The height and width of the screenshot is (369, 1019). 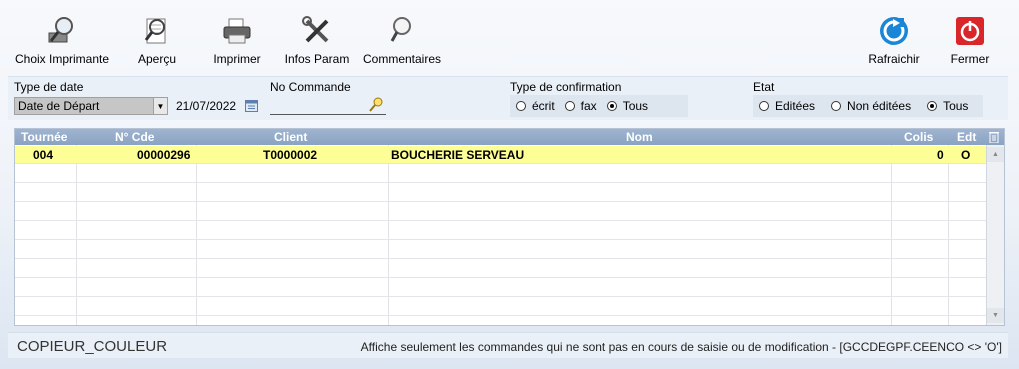 What do you see at coordinates (995, 235) in the screenshot?
I see `vertical-scrollbar: ▲ ▼` at bounding box center [995, 235].